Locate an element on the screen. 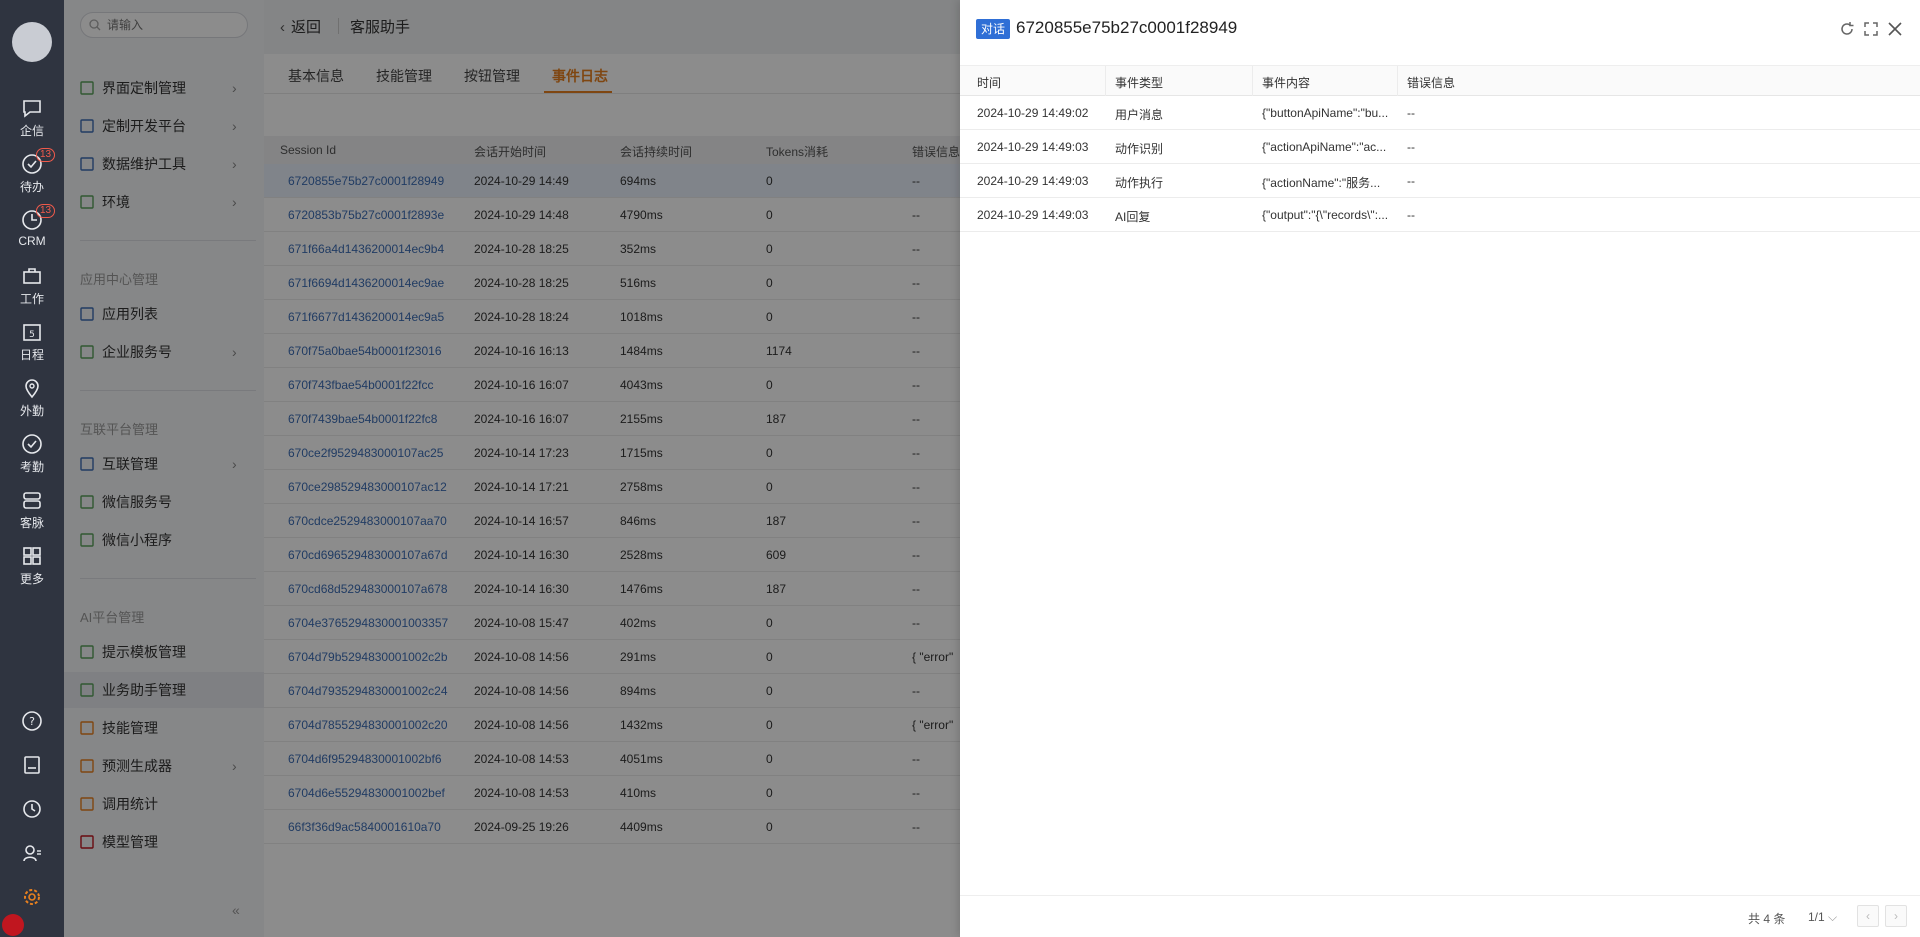  table-cell: AI回复 is located at coordinates (1133, 217).